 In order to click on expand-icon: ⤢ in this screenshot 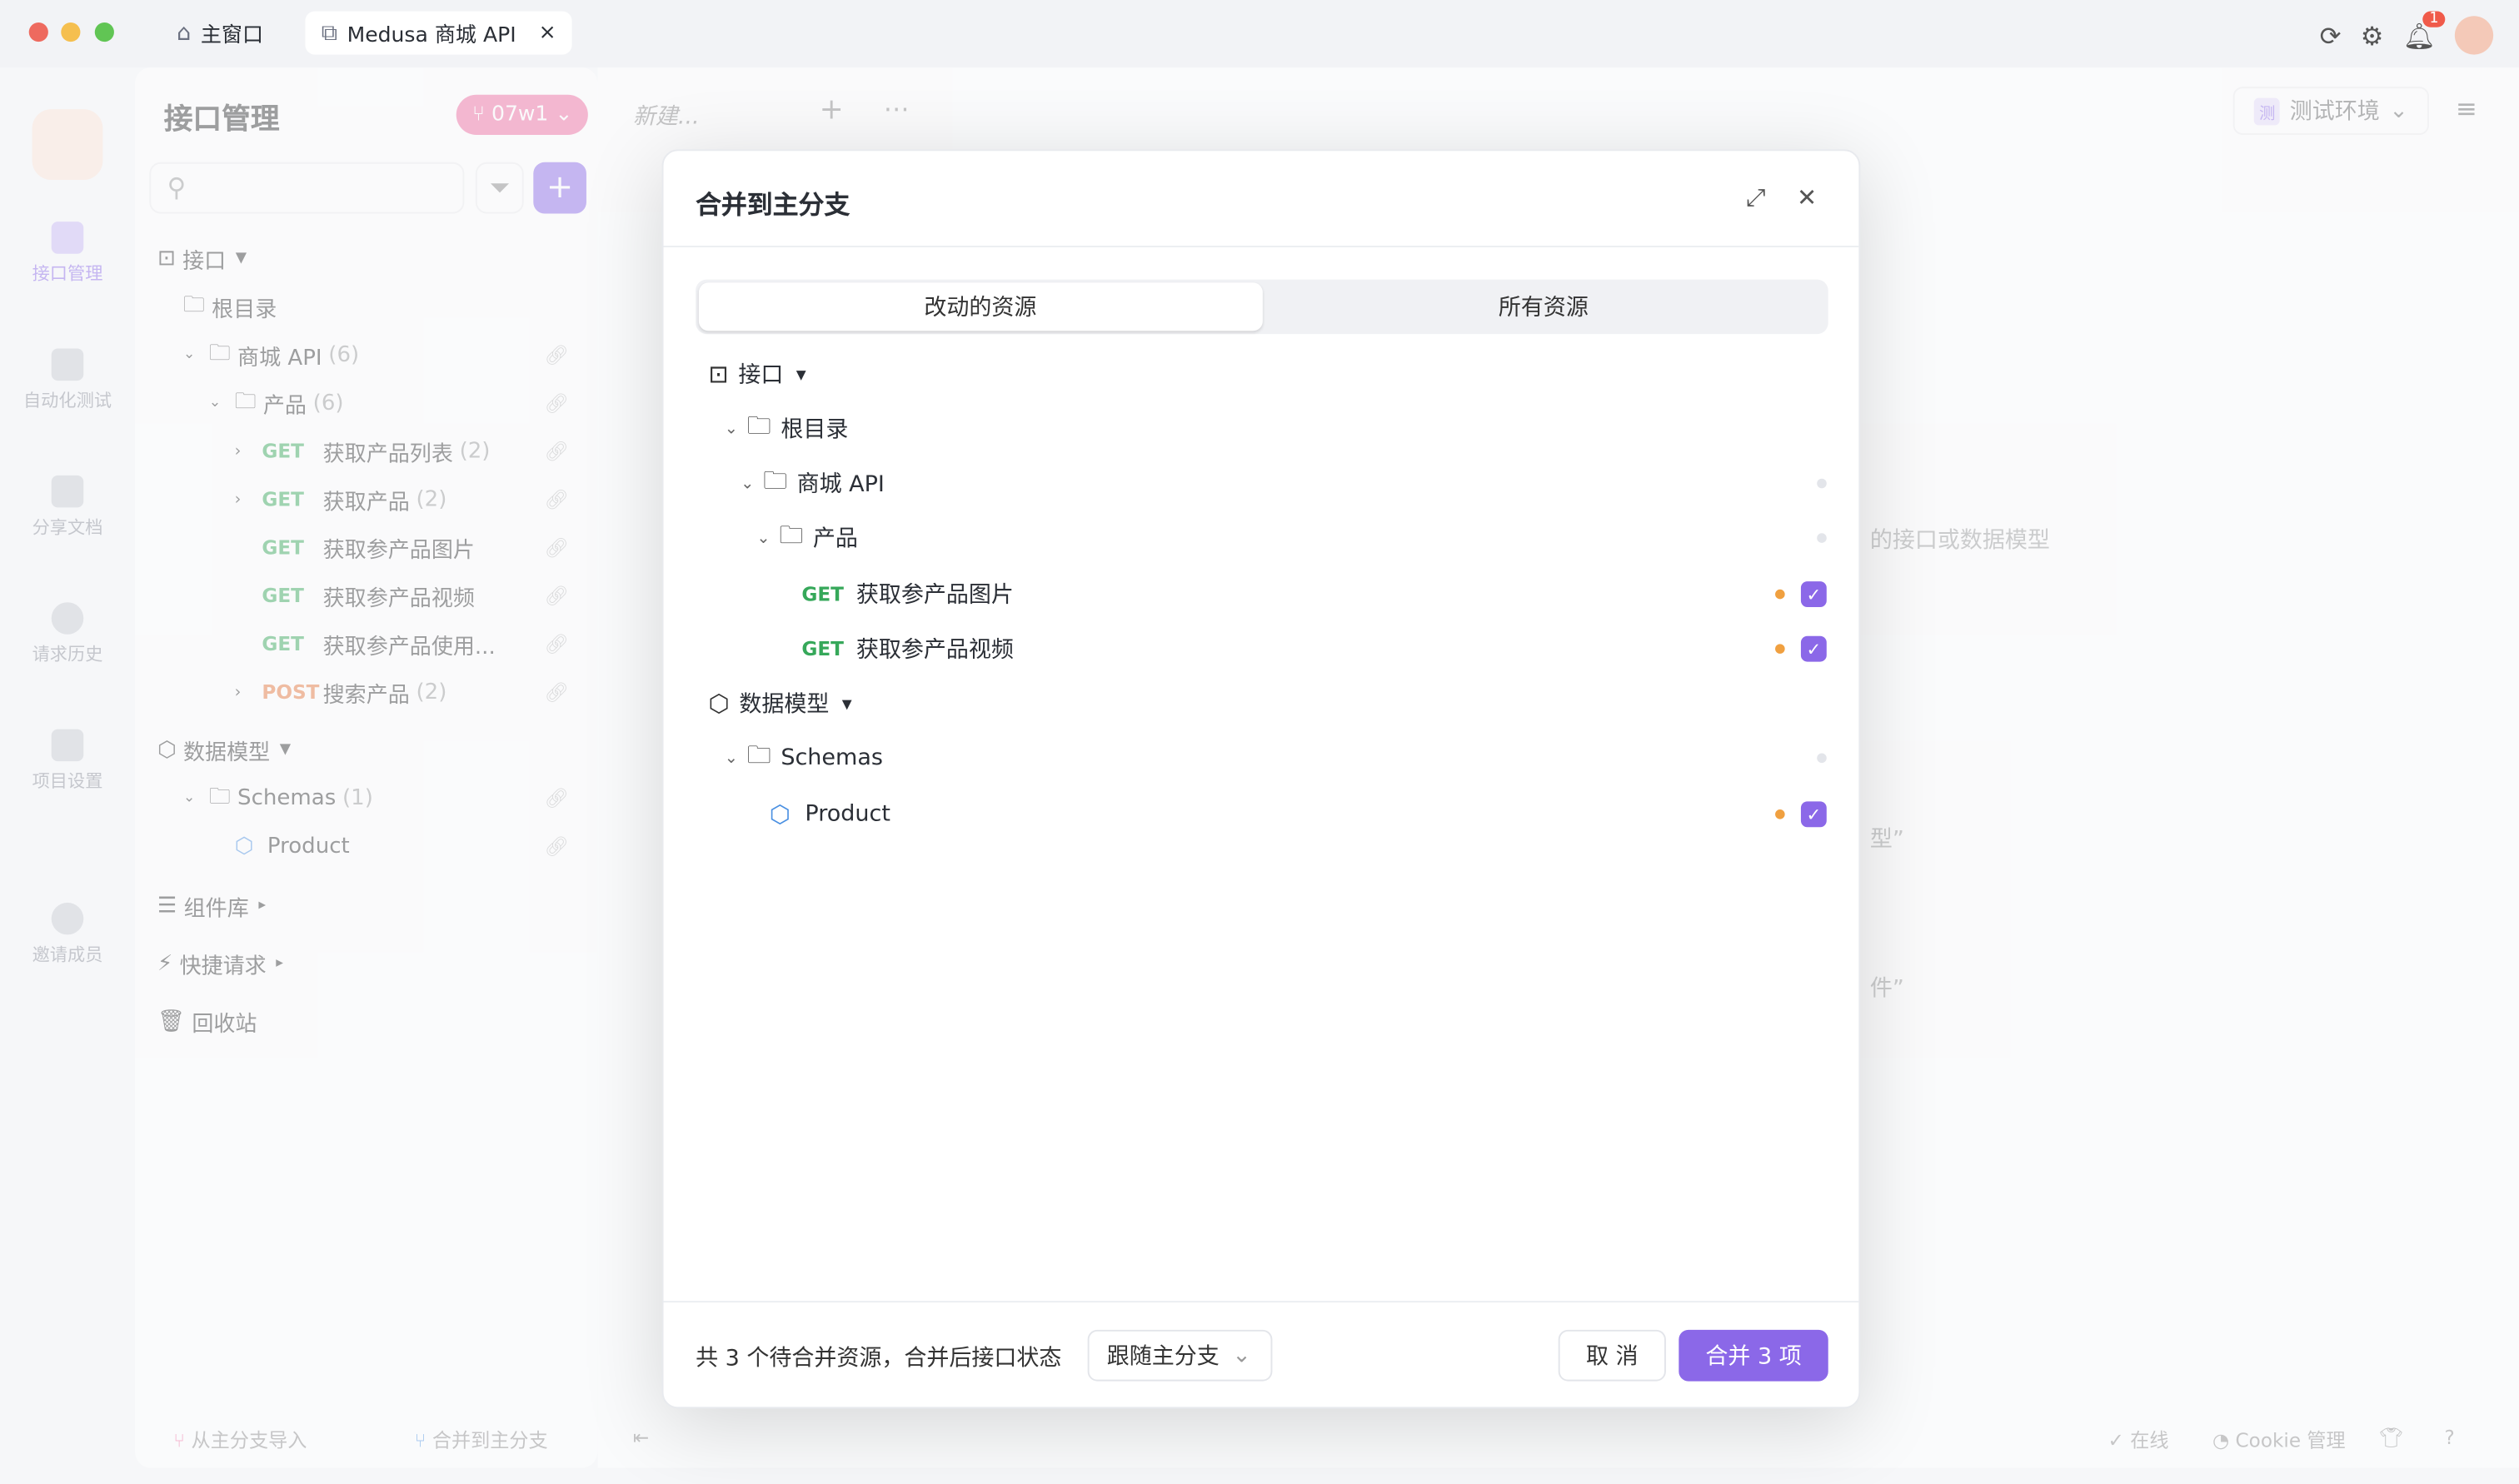, I will do `click(1755, 197)`.